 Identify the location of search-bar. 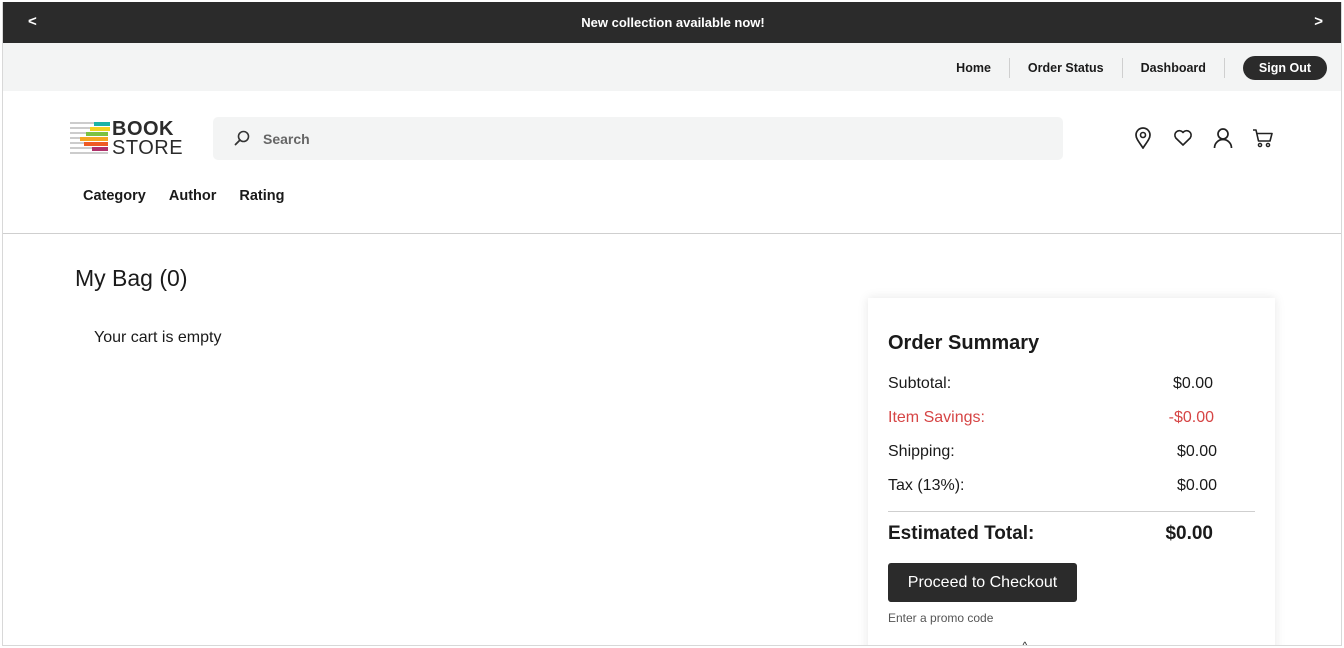
(638, 138).